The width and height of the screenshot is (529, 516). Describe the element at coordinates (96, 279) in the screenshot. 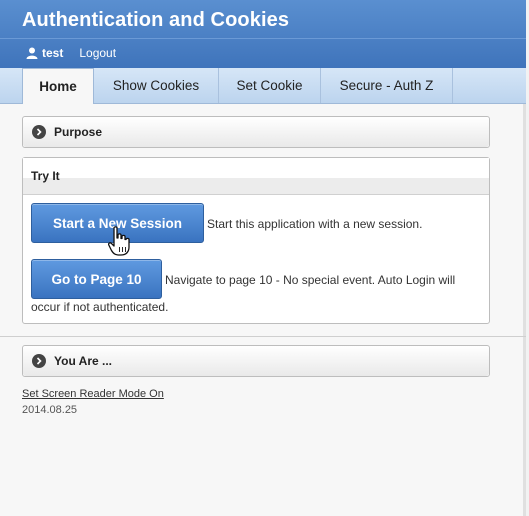

I see `go-to-page-10-button: Go to Page 10` at that location.